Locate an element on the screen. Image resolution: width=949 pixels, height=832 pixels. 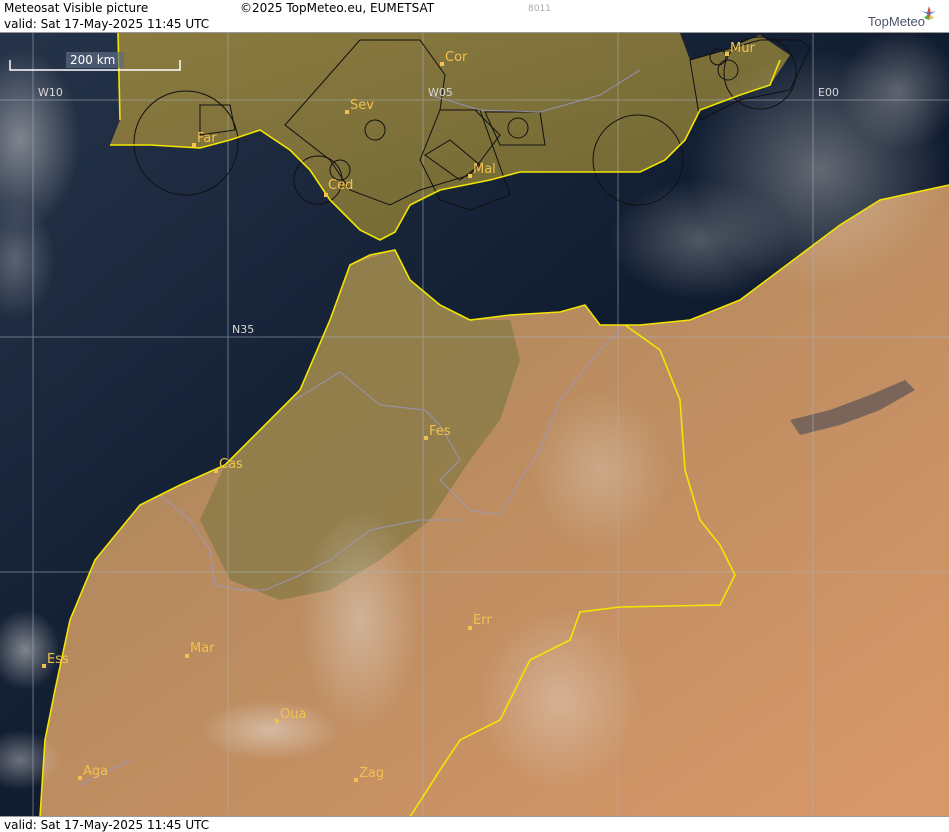
grid-label-w05: W05 is located at coordinates (440, 92).